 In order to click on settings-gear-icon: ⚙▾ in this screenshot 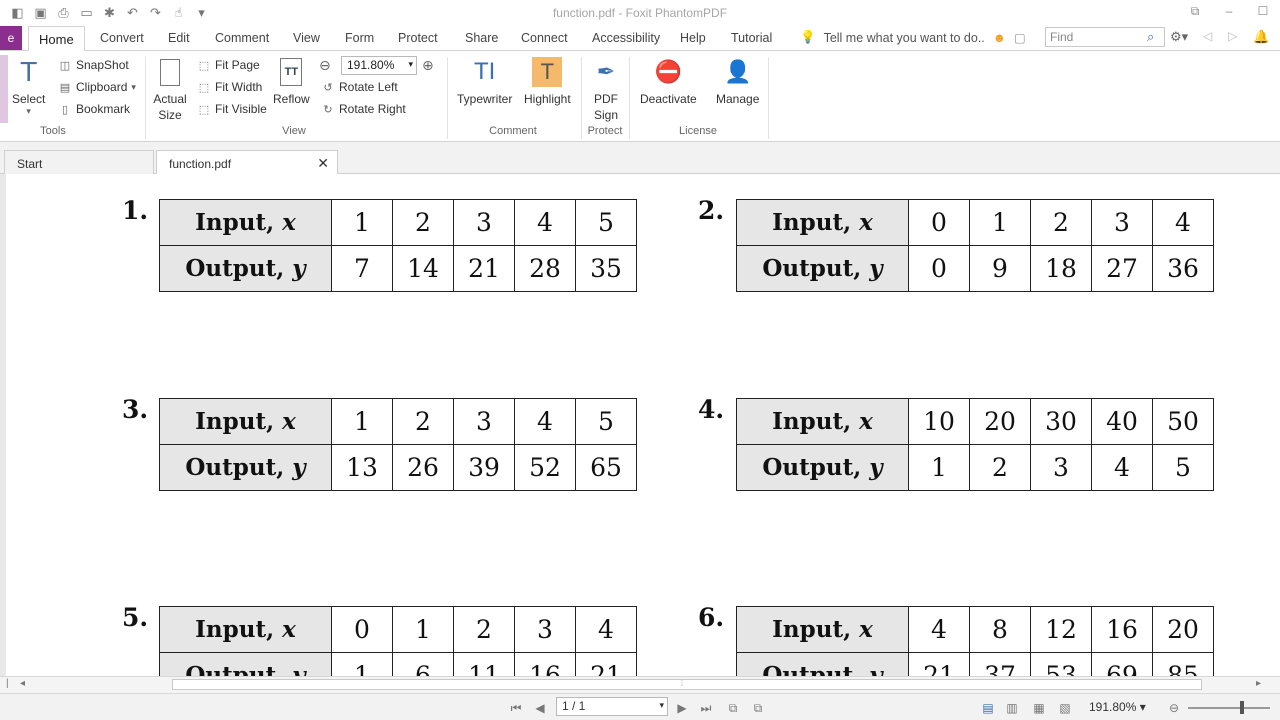, I will do `click(1179, 37)`.